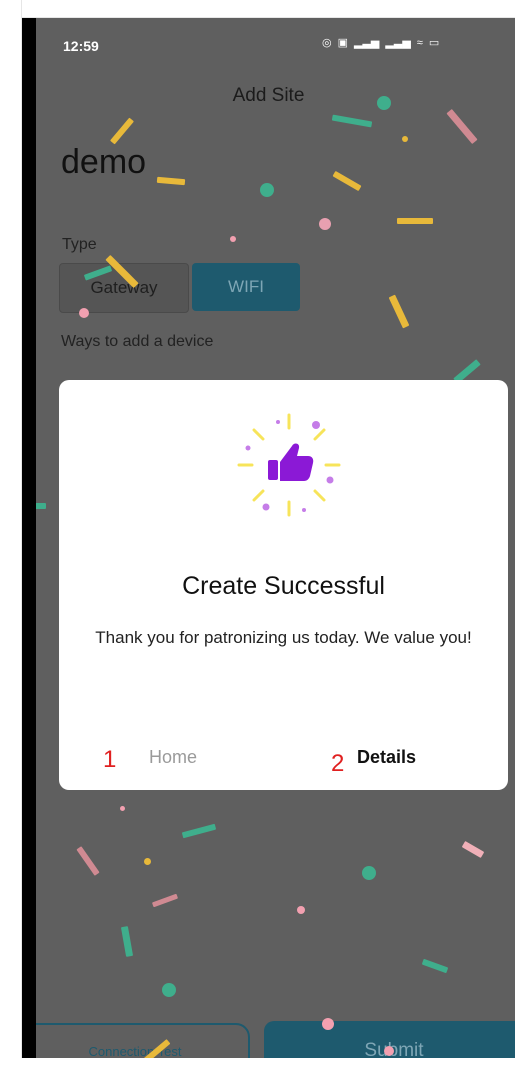 The image size is (515, 1074). What do you see at coordinates (79, 244) in the screenshot?
I see `type-label: Type` at bounding box center [79, 244].